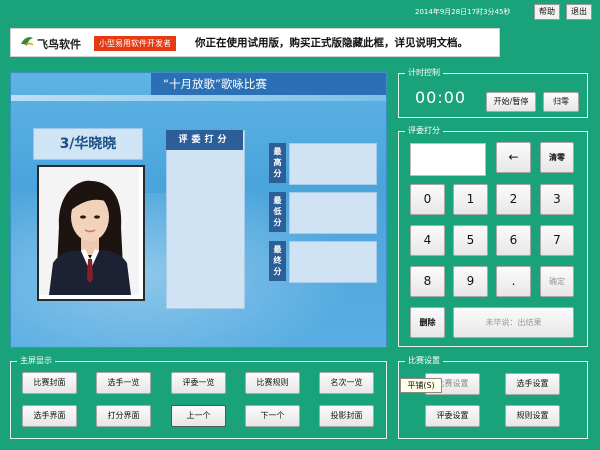  What do you see at coordinates (427, 322) in the screenshot?
I see `delete-score-button: 删除` at bounding box center [427, 322].